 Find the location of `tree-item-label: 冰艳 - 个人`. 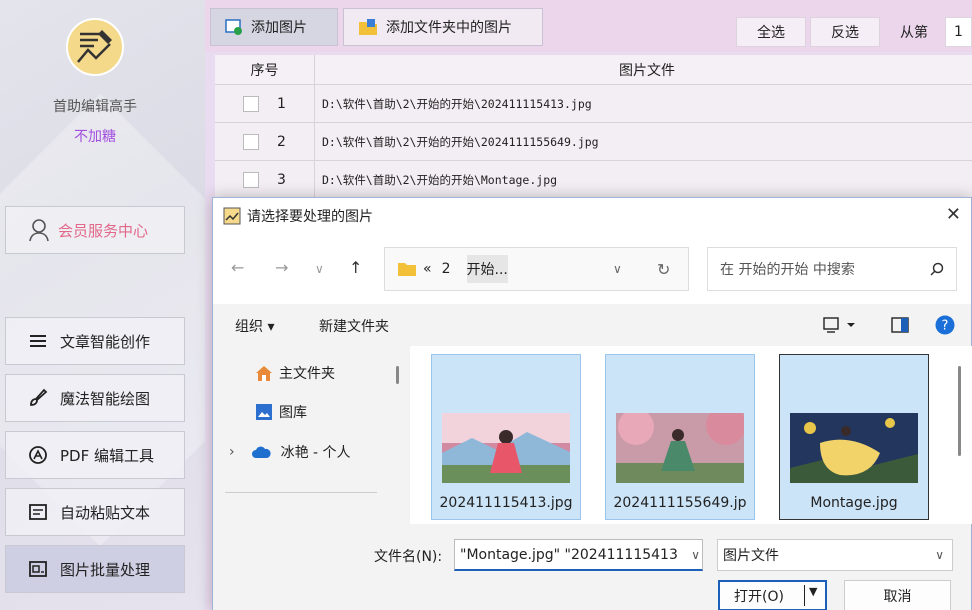

tree-item-label: 冰艳 - 个人 is located at coordinates (315, 453).